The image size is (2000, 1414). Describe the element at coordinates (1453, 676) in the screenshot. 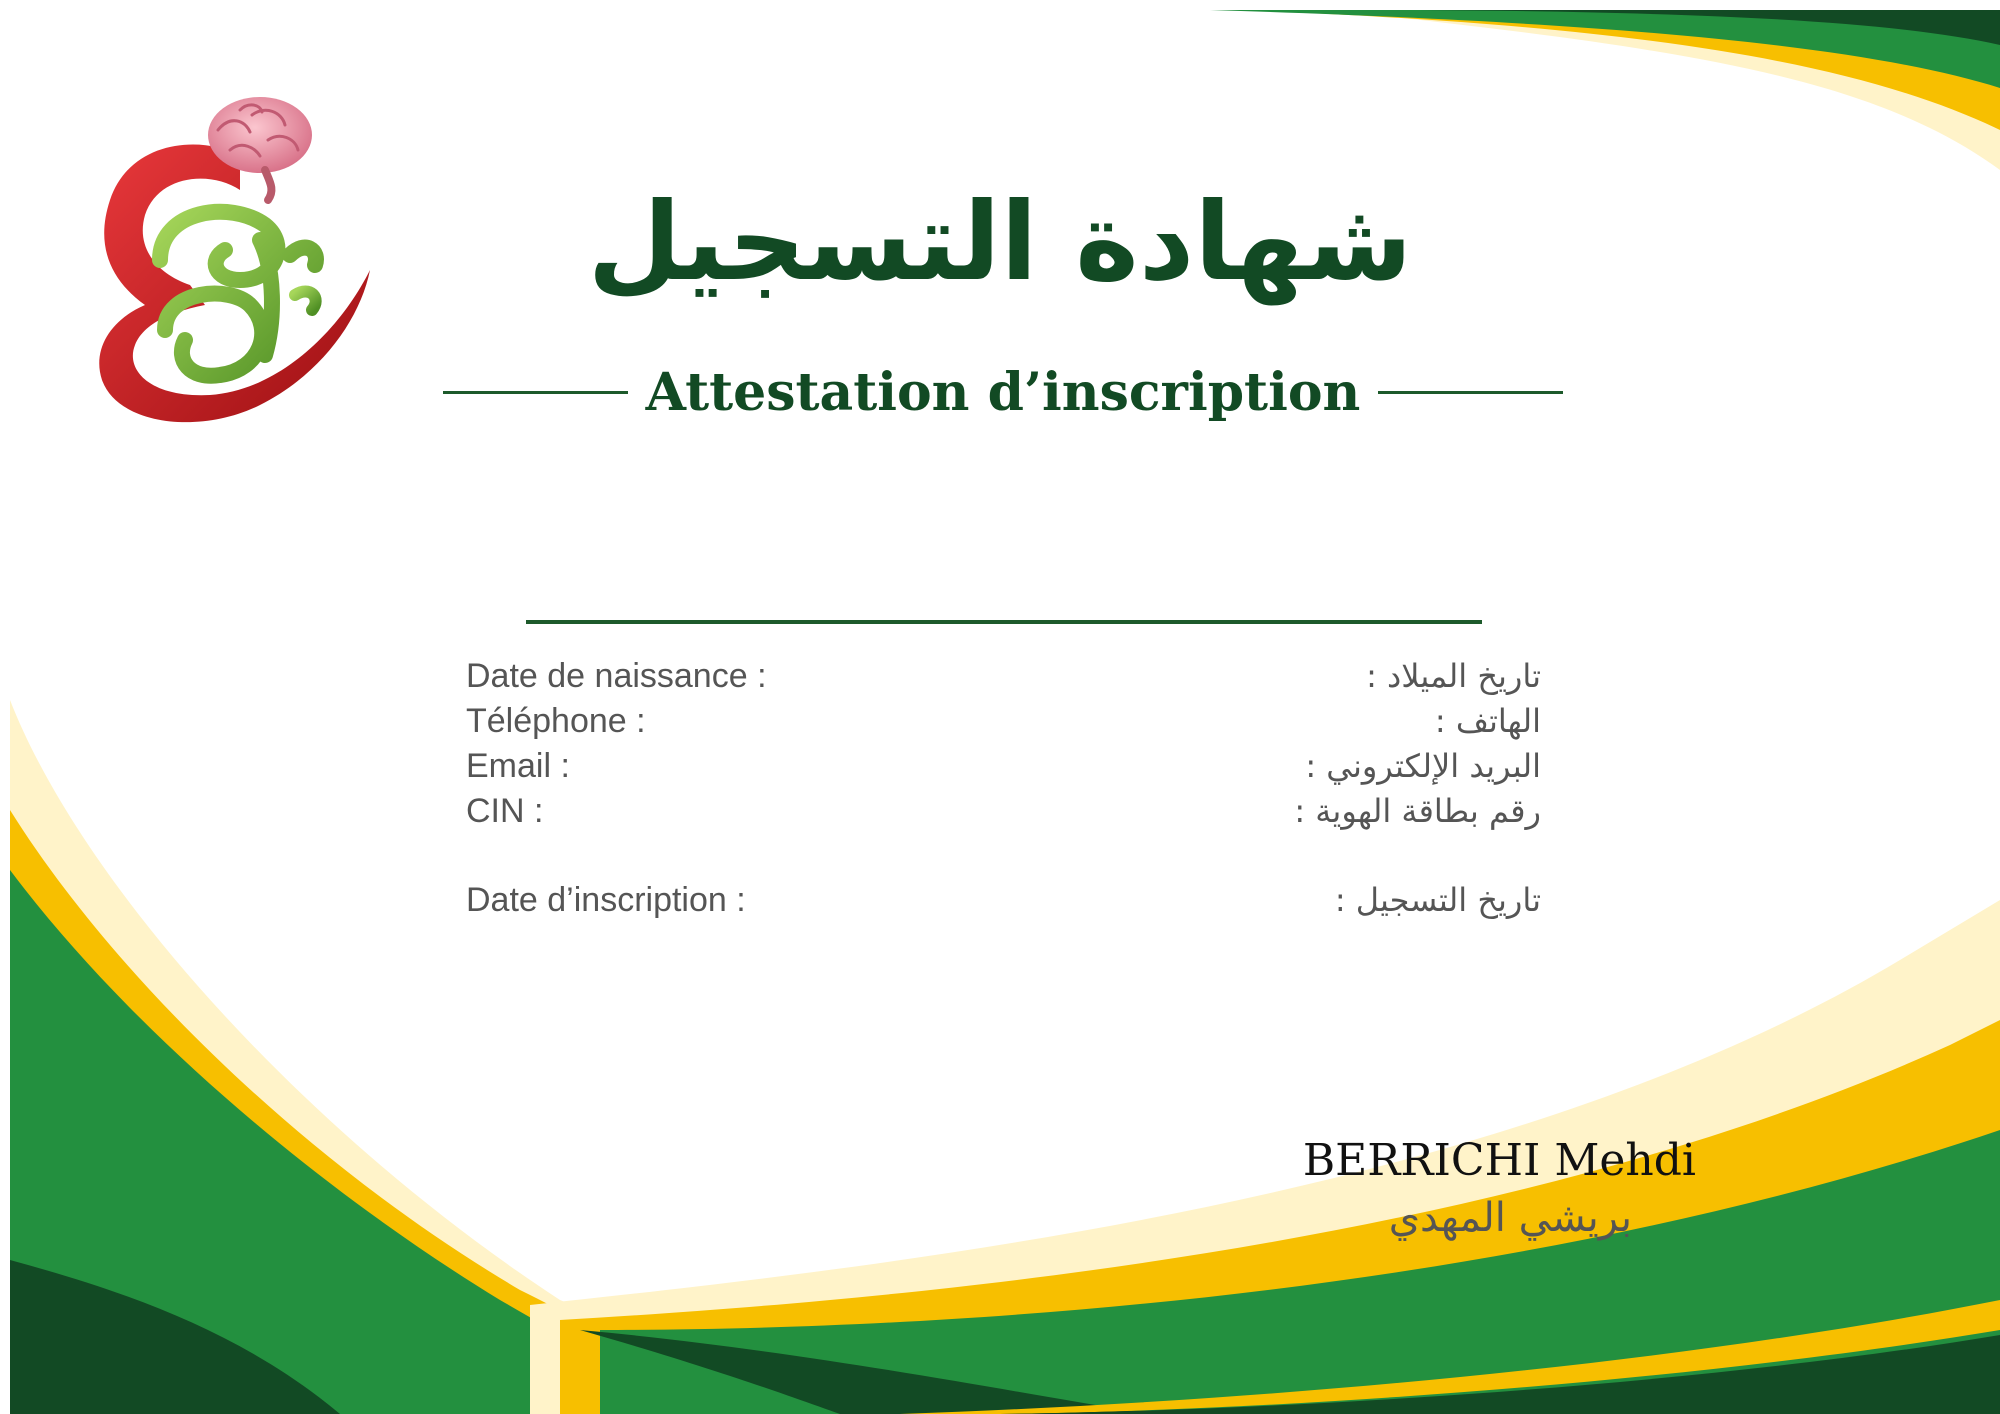

I see `birth-date-label-ar: تاريخ الميلاد :` at that location.